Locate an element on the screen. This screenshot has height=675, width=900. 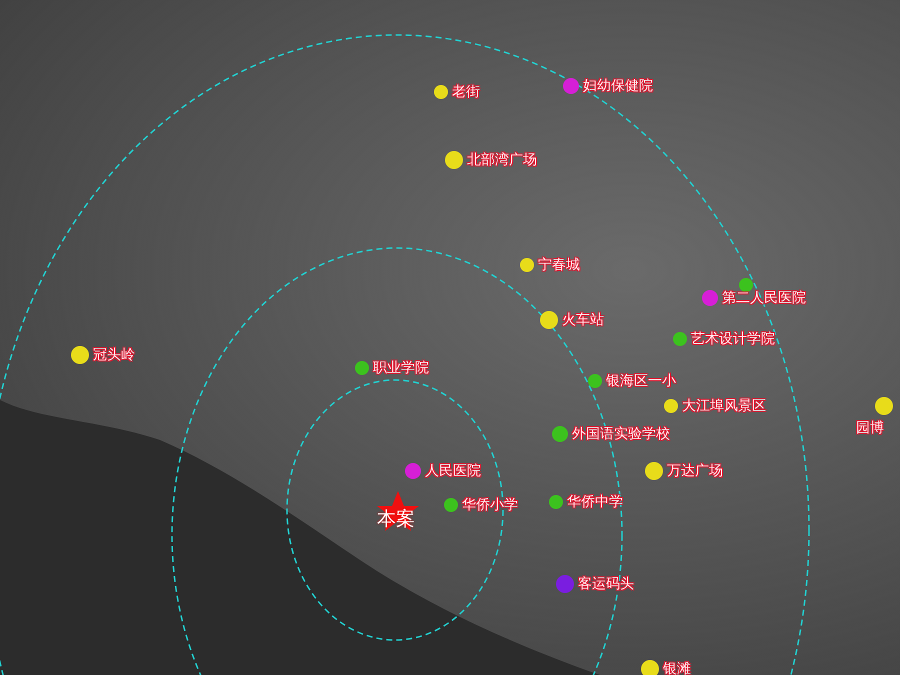
place-label: 冠头岭 is located at coordinates (114, 355).